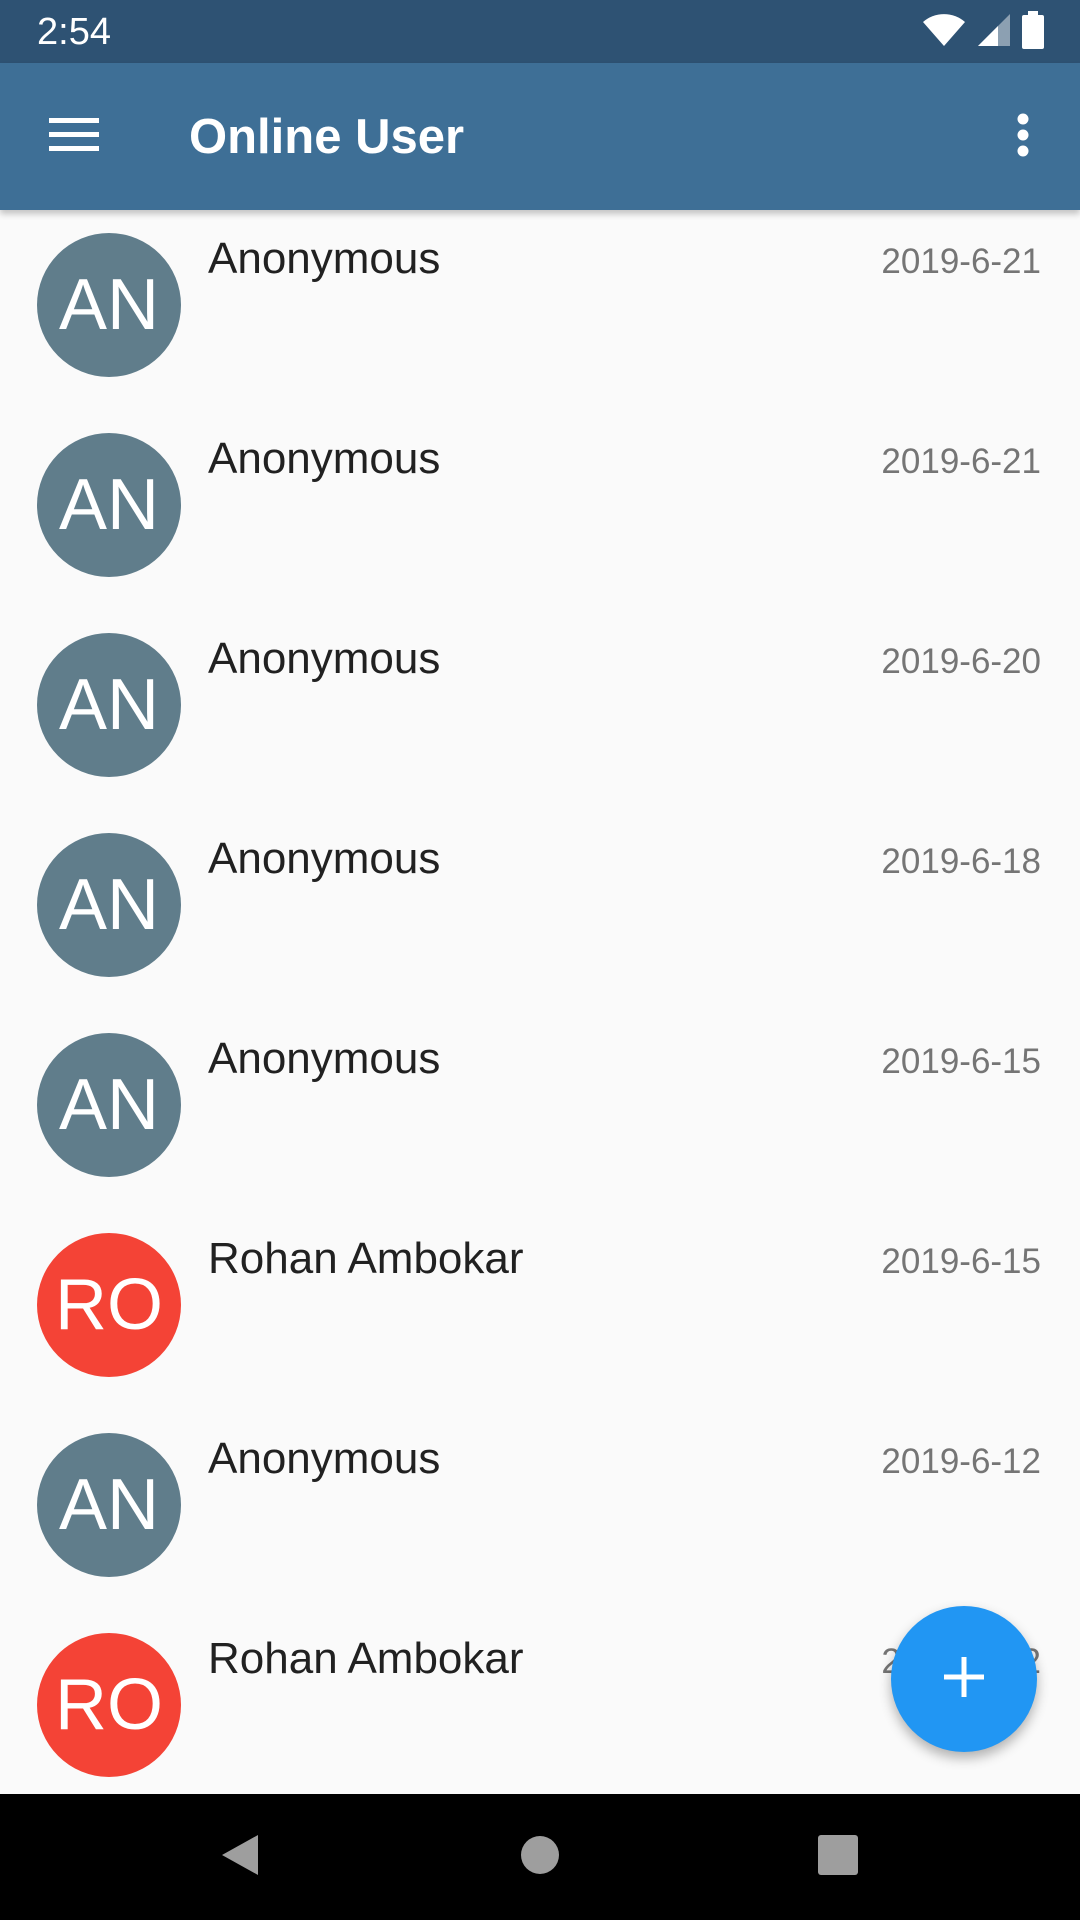 The image size is (1080, 1920). Describe the element at coordinates (540, 31) in the screenshot. I see `status-bar: 2:54` at that location.